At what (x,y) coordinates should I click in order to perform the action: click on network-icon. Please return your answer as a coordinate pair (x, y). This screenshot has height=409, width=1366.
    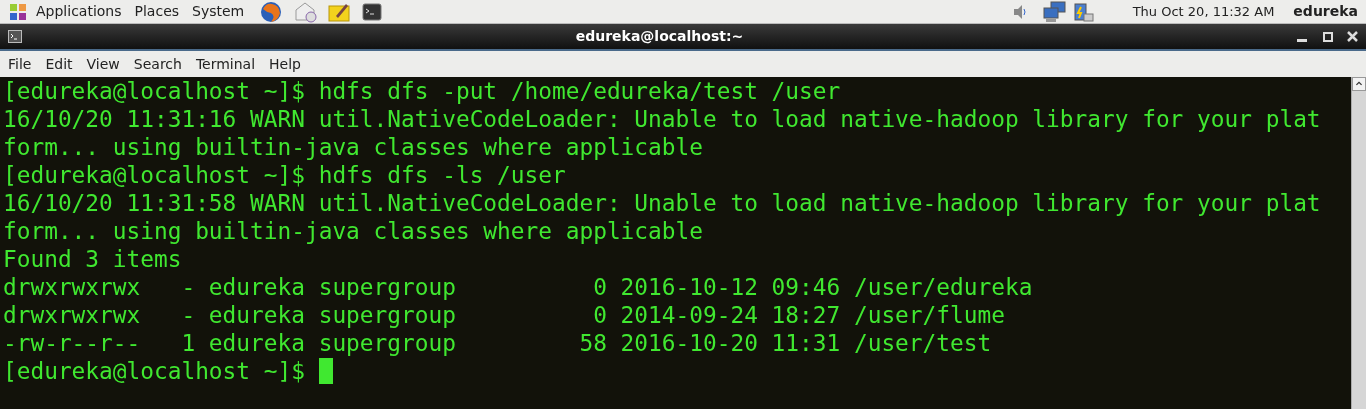
    Looking at the image, I should click on (1054, 11).